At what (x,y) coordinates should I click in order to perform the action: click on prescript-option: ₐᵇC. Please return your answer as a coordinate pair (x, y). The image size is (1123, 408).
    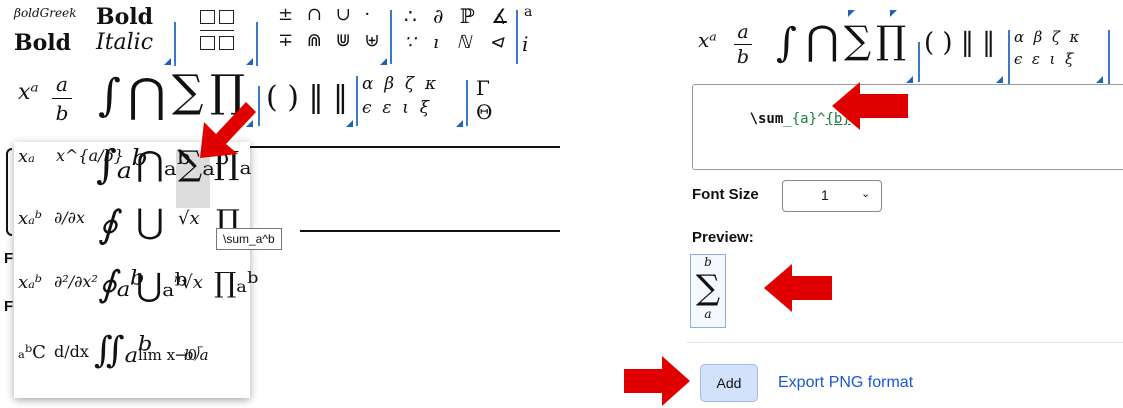
    Looking at the image, I should click on (32, 352).